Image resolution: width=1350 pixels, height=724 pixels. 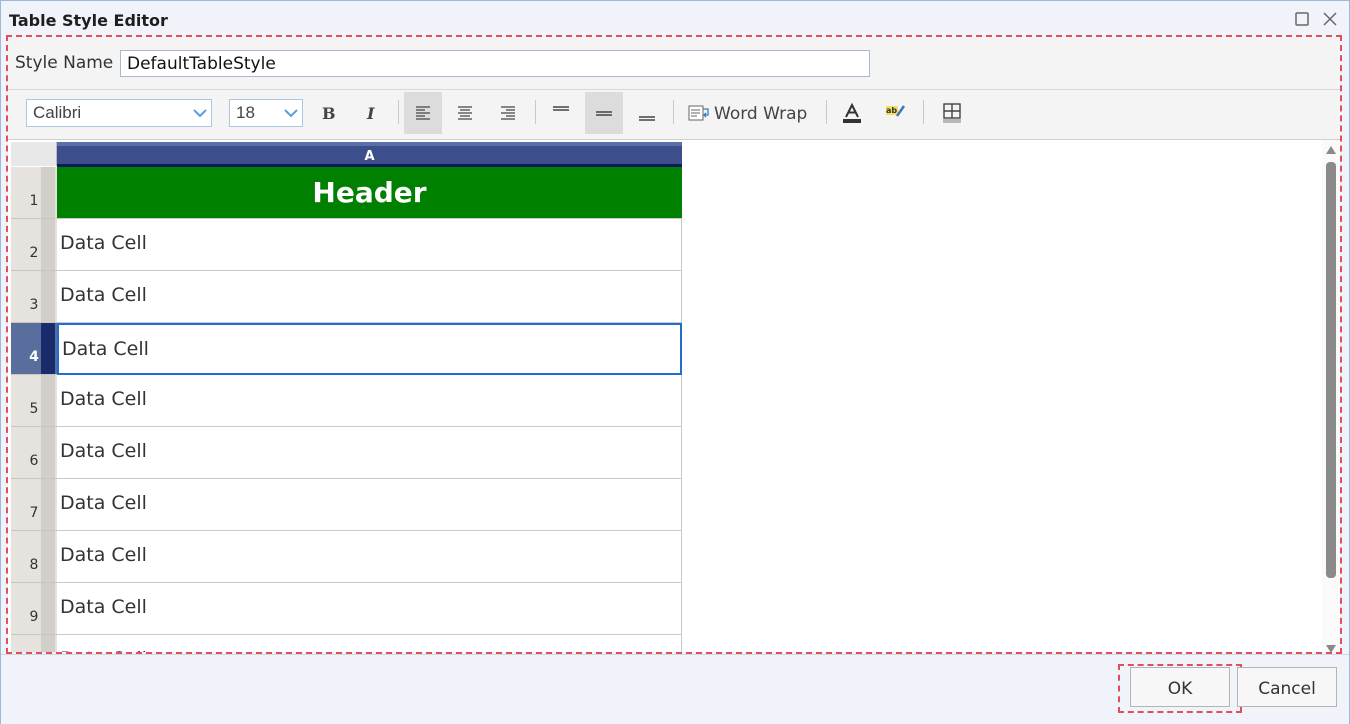 What do you see at coordinates (1330, 19) in the screenshot?
I see `close-icon` at bounding box center [1330, 19].